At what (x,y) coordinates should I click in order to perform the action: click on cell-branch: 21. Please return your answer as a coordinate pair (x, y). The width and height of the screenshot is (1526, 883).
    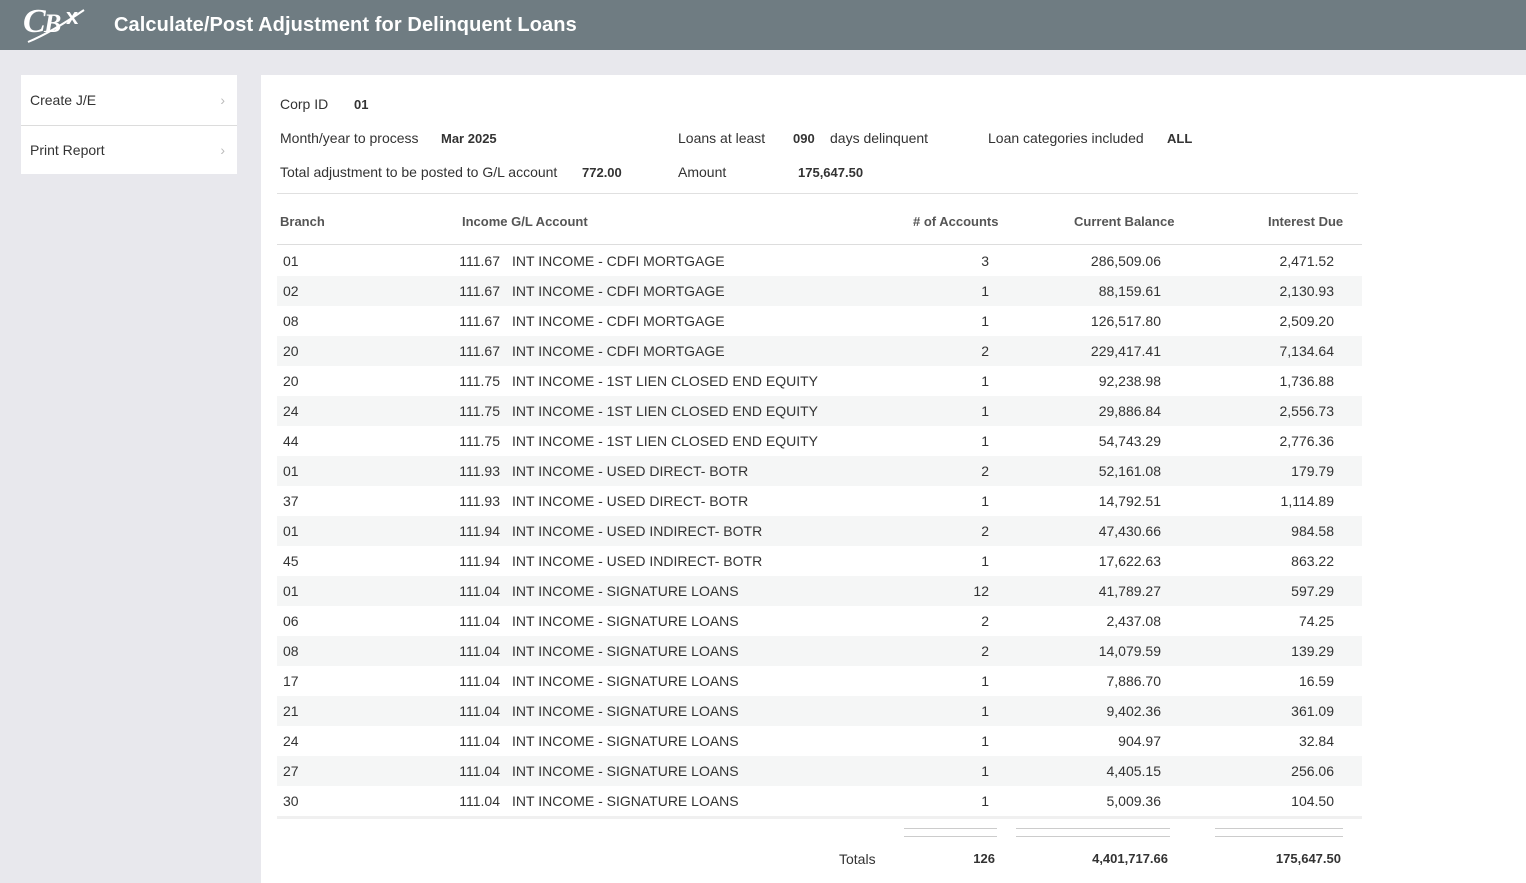
    Looking at the image, I should click on (291, 711).